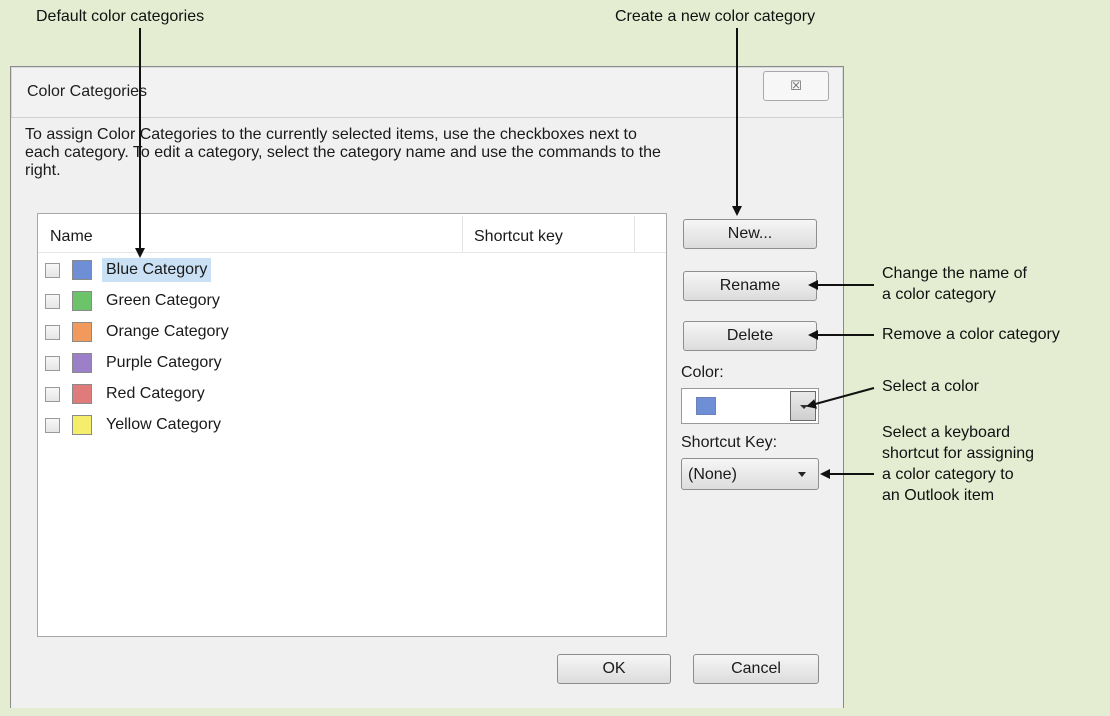 This screenshot has height=716, width=1110. Describe the element at coordinates (756, 669) in the screenshot. I see `cancel-button: Cancel` at that location.